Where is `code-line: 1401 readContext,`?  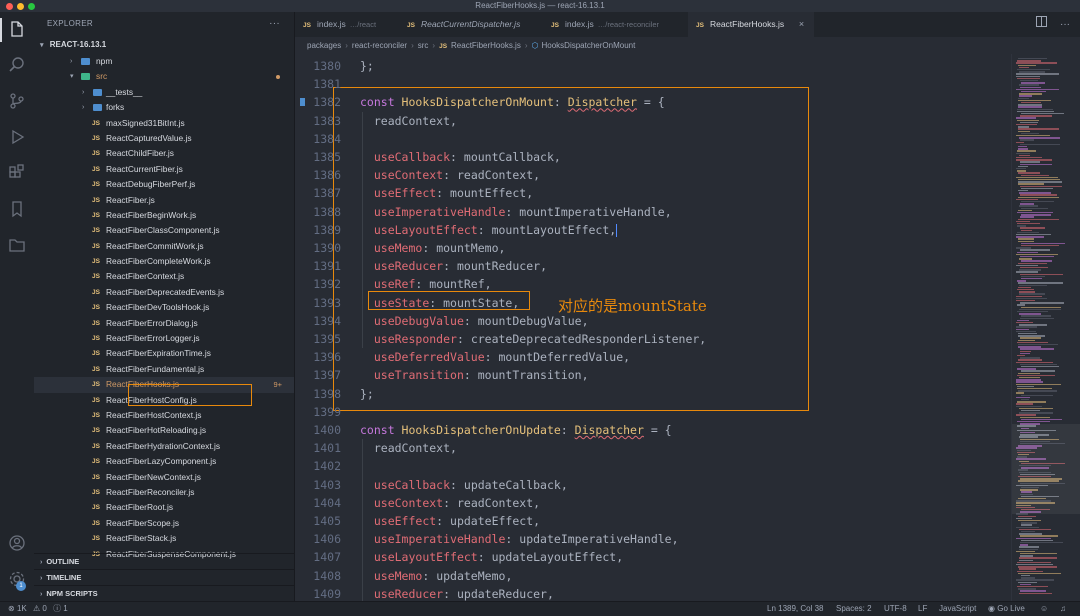
code-line: 1401 readContext, is located at coordinates (653, 448).